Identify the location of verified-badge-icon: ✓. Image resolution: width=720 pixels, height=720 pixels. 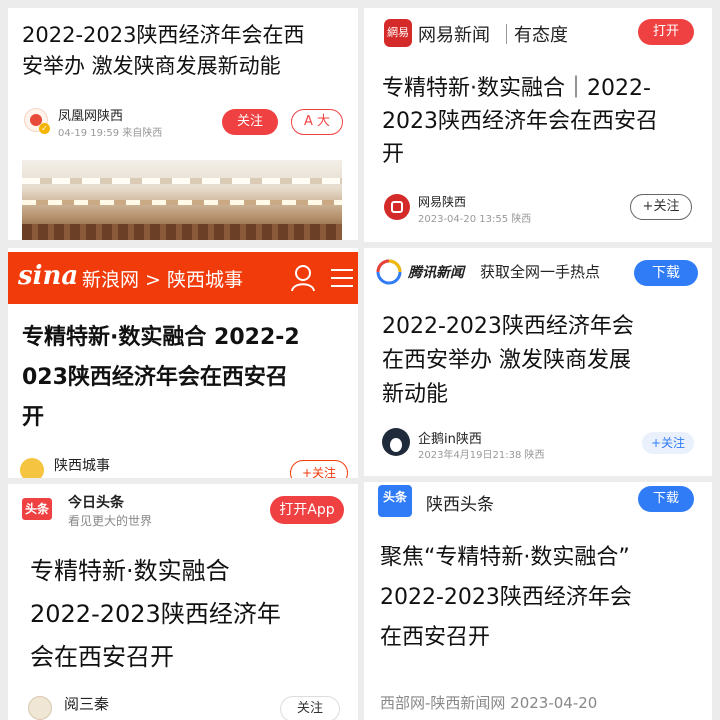
(44, 128).